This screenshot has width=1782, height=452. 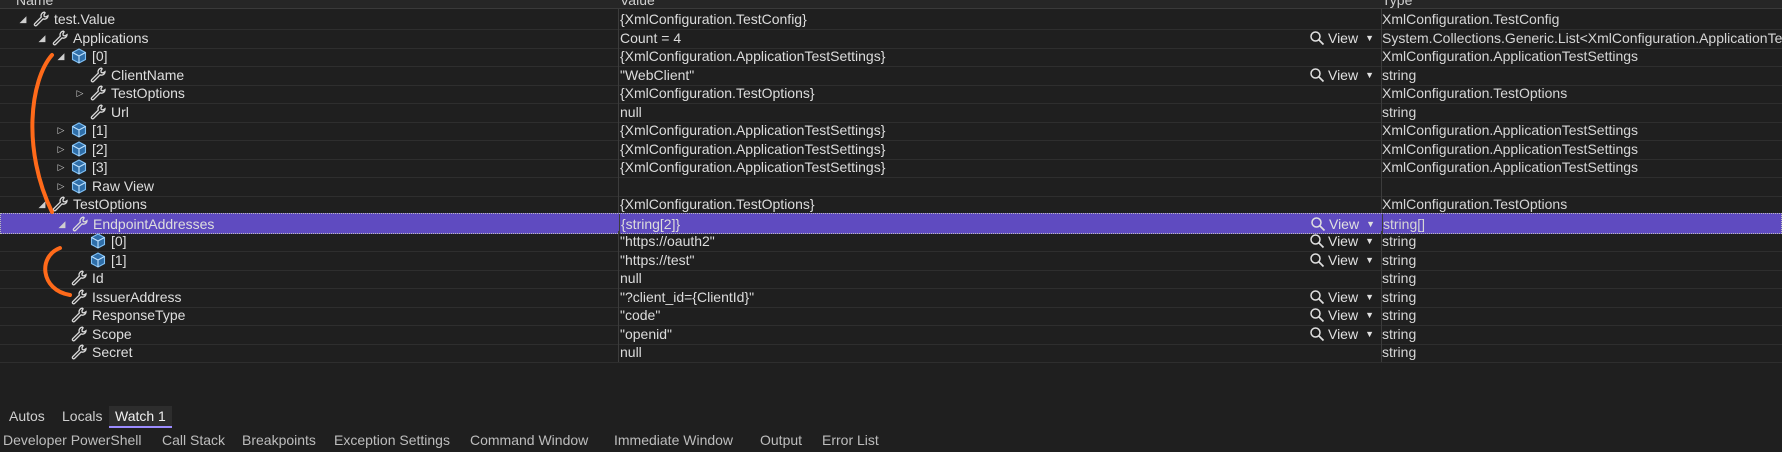 What do you see at coordinates (1582, 19) in the screenshot?
I see `type-cell: XmlConfiguration.TestConfig` at bounding box center [1582, 19].